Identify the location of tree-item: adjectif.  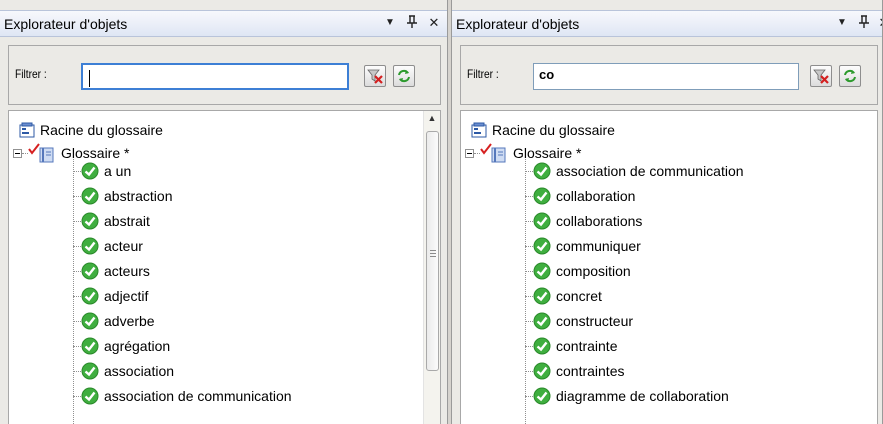
(108, 296).